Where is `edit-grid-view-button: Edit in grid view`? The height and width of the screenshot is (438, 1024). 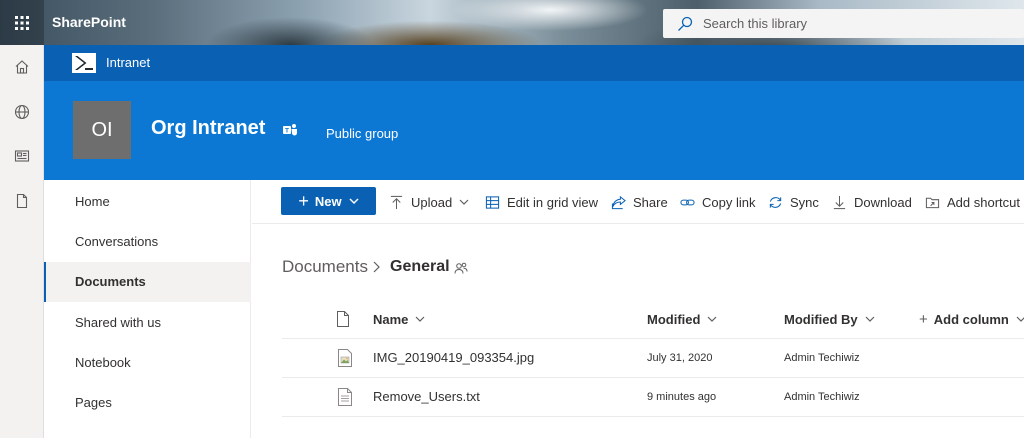 edit-grid-view-button: Edit in grid view is located at coordinates (541, 202).